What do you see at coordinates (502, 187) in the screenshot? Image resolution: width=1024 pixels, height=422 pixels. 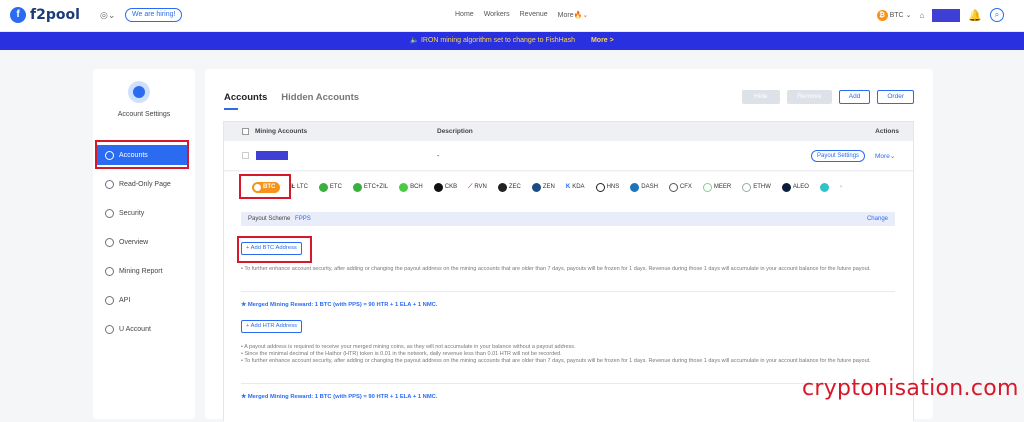 I see `zec-icon` at bounding box center [502, 187].